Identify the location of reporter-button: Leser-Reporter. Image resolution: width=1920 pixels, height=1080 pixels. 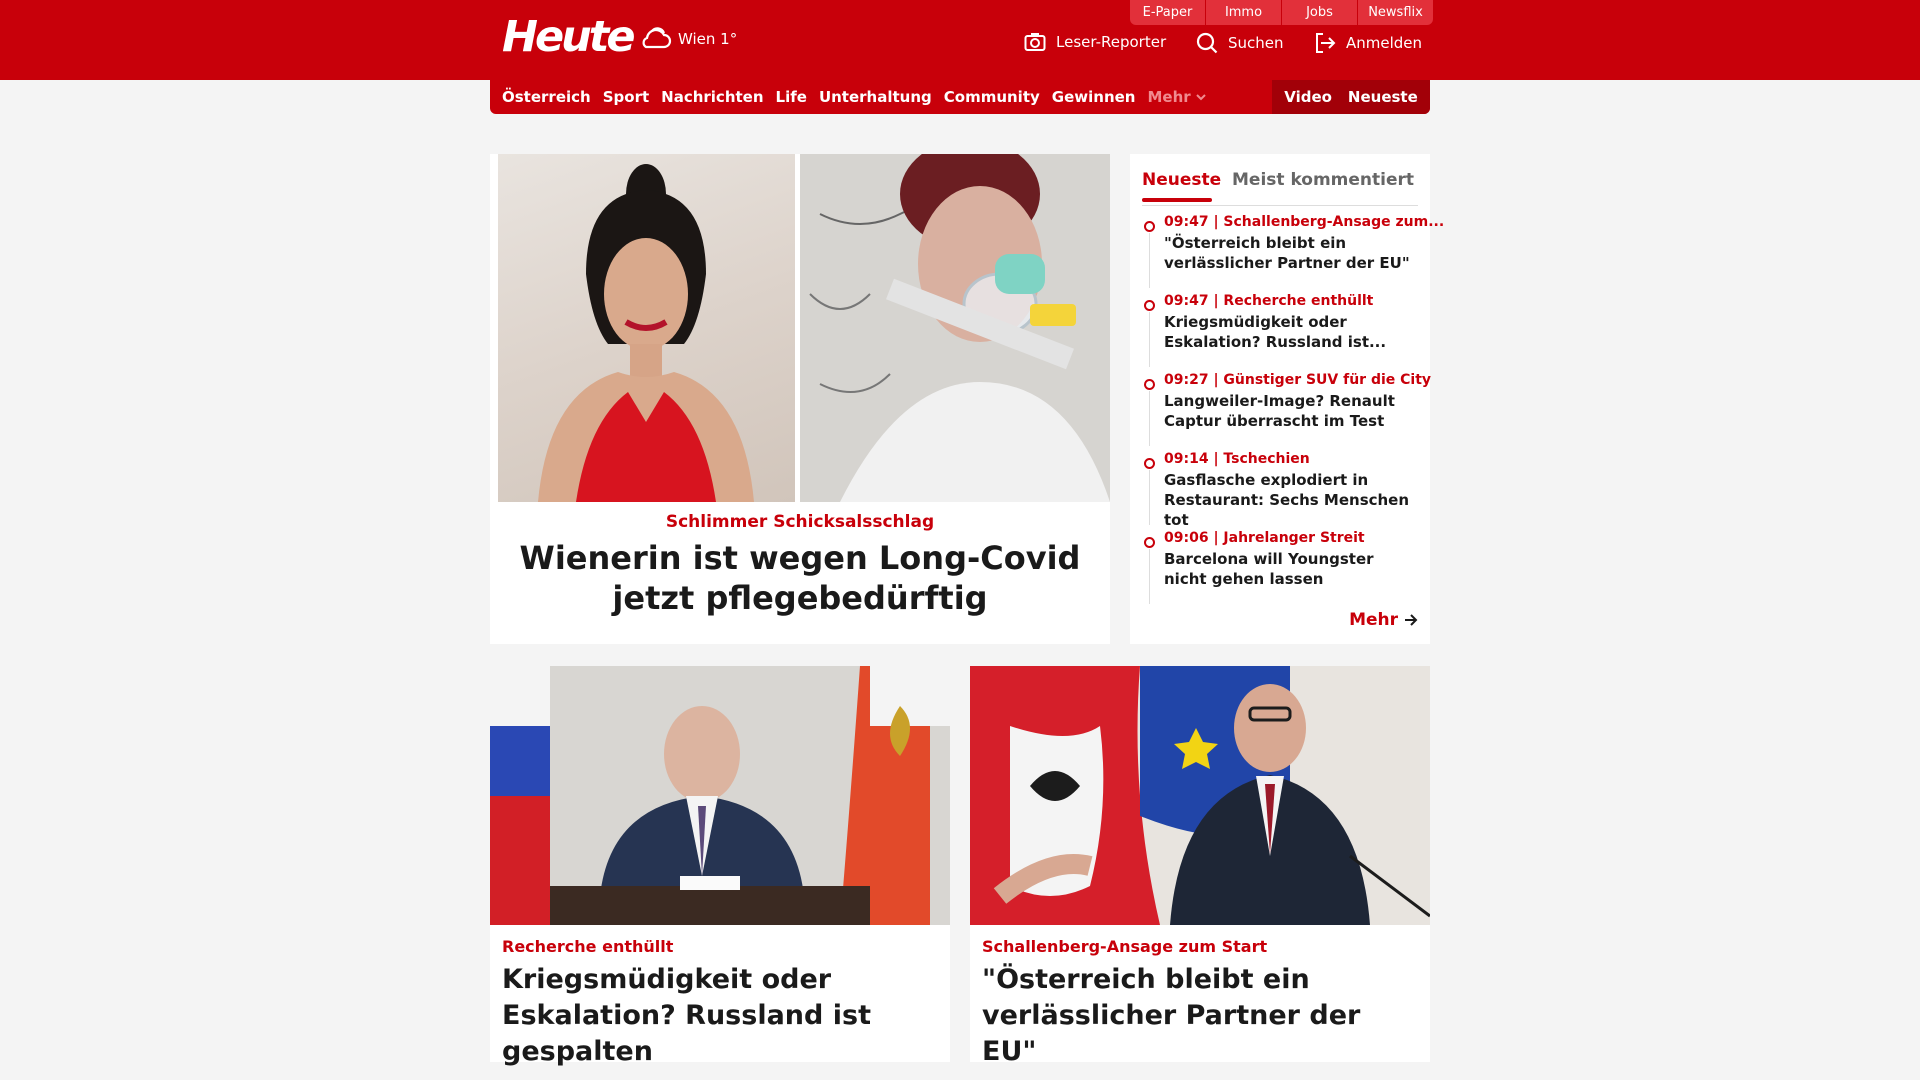
(1095, 42).